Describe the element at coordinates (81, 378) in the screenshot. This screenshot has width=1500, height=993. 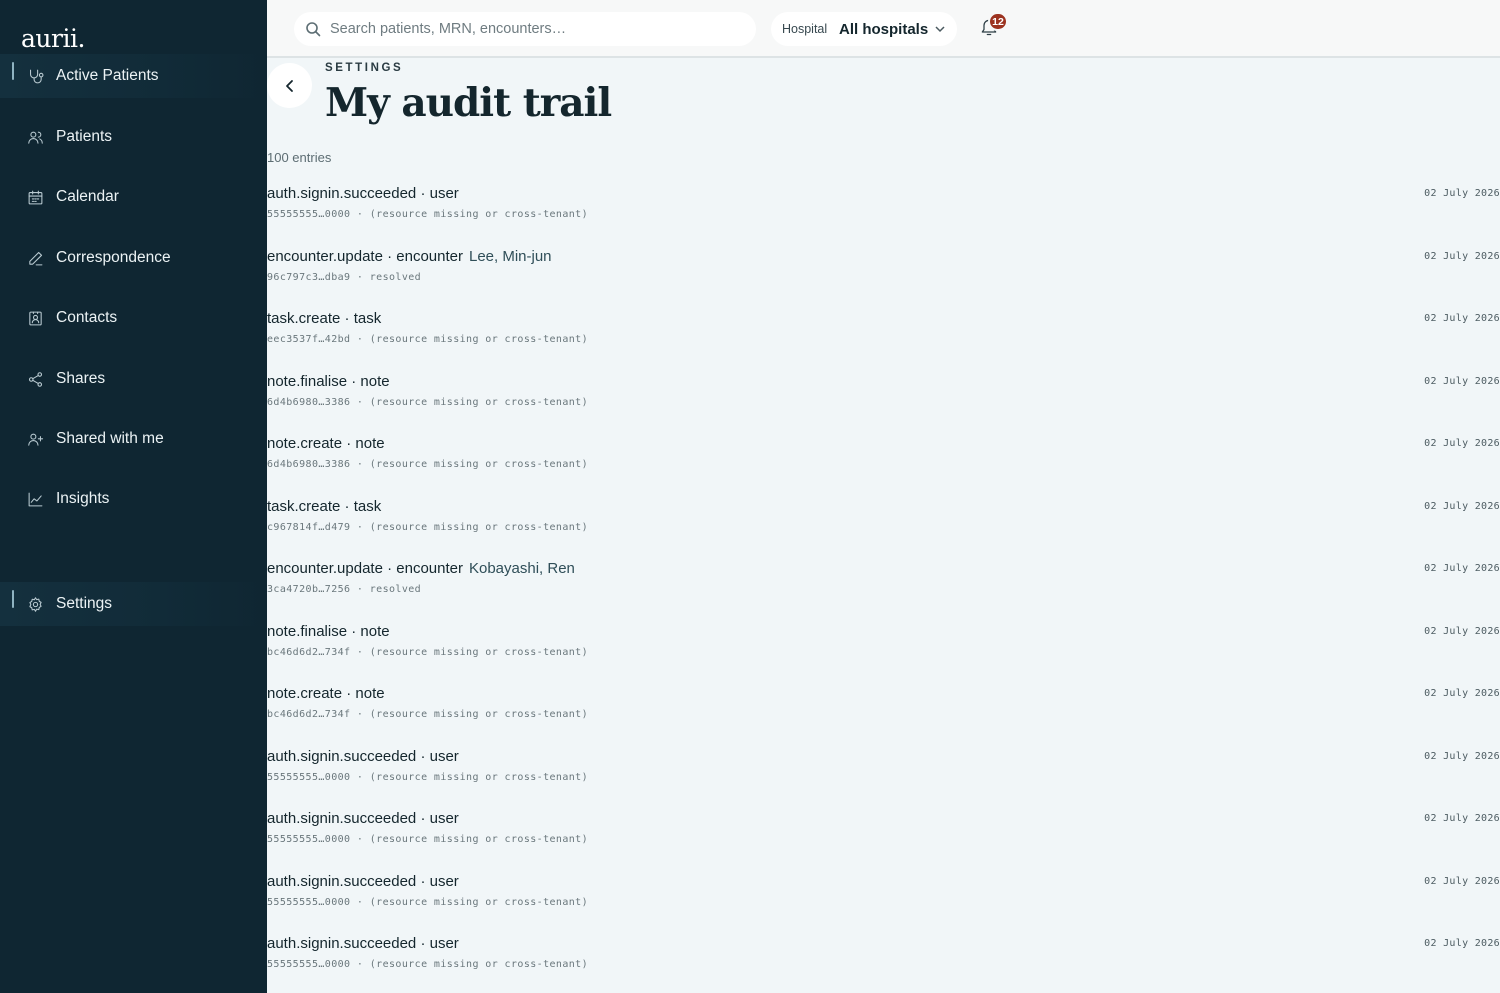
I see `sidebar-item-label: Shares` at that location.